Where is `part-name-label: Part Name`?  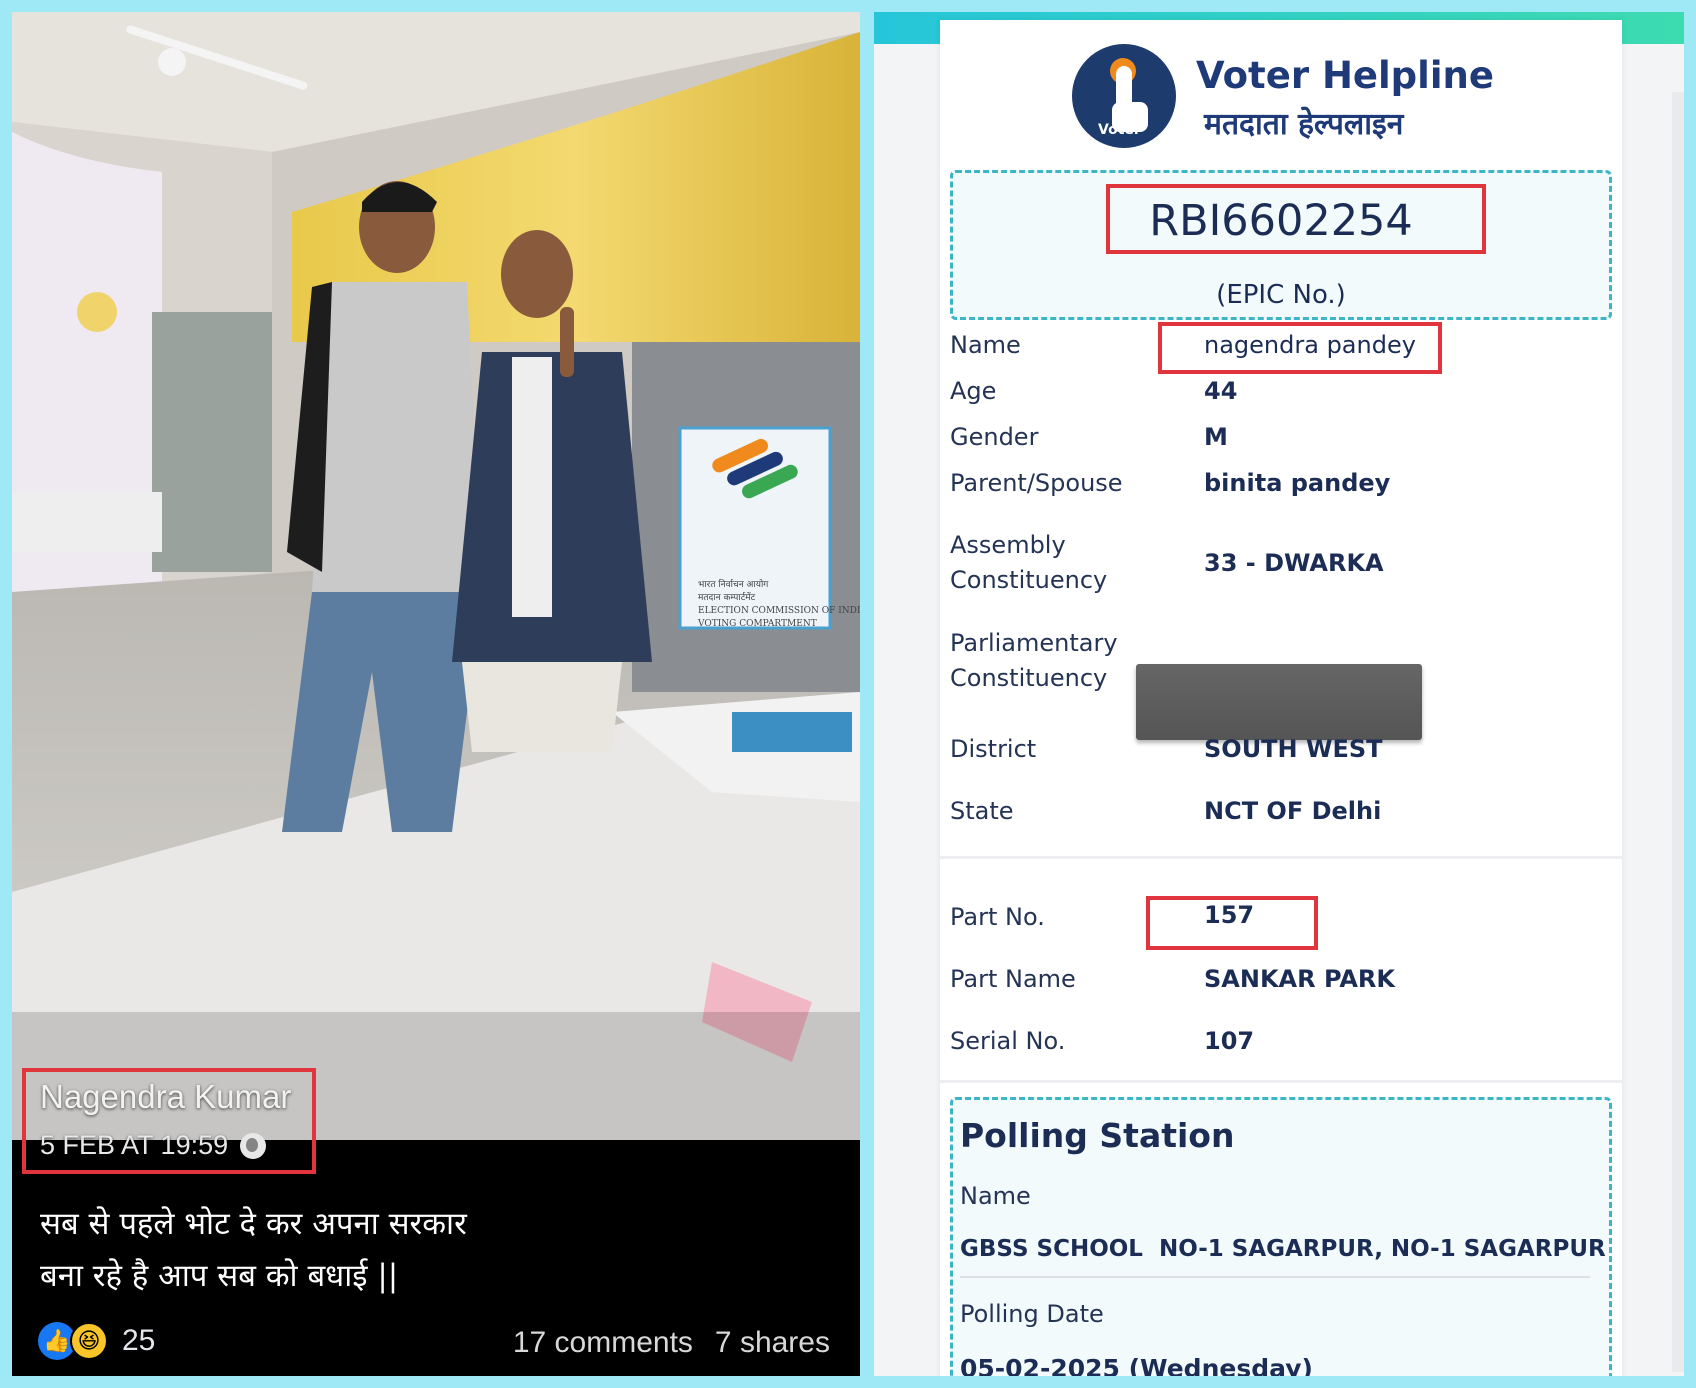 part-name-label: Part Name is located at coordinates (1013, 979).